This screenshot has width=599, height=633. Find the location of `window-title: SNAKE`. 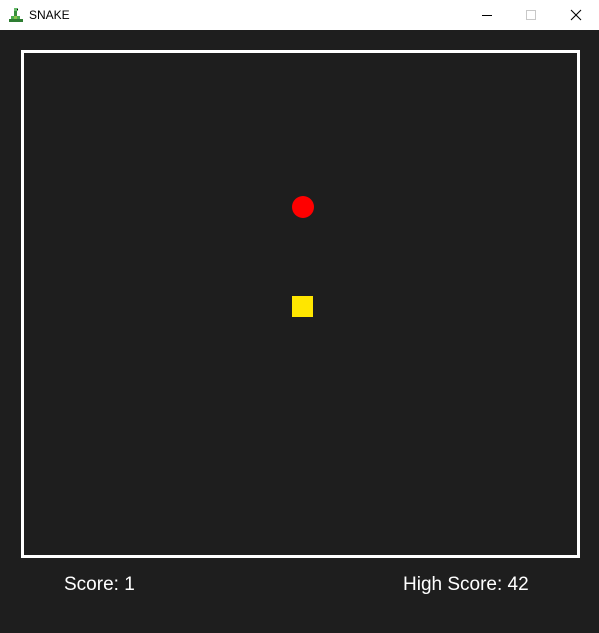

window-title: SNAKE is located at coordinates (49, 15).